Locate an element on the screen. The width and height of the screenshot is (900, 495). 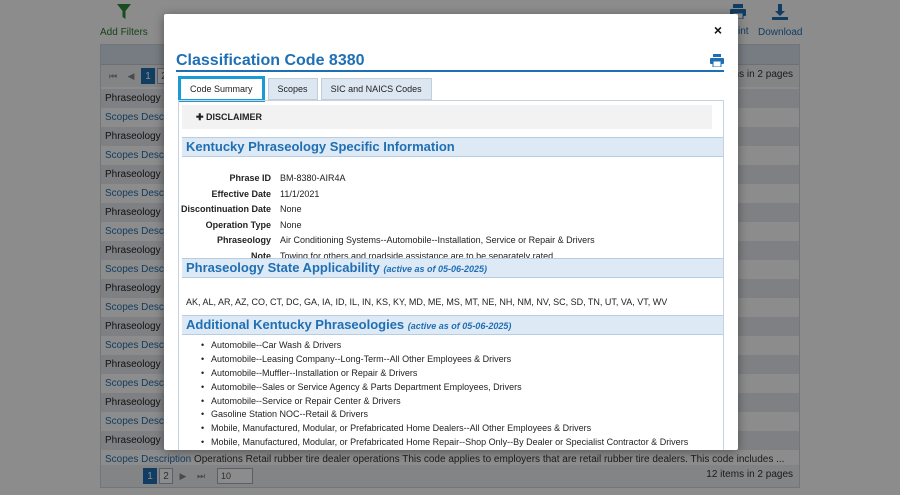
tab-scopes: Scopes is located at coordinates (292, 89).